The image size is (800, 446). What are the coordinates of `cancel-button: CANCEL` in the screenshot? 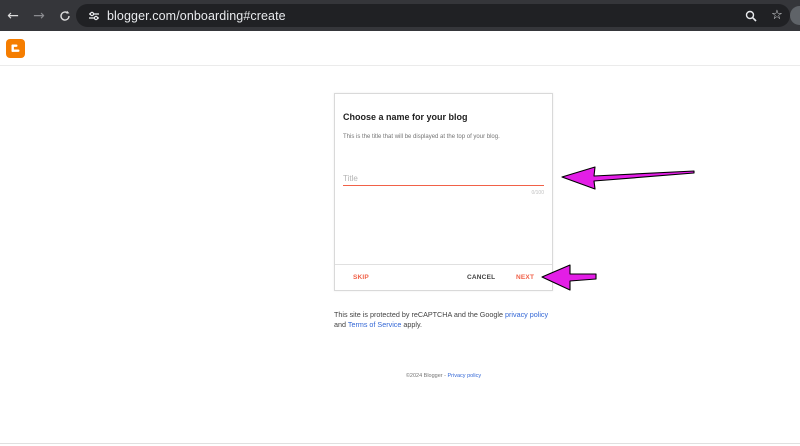 It's located at (481, 277).